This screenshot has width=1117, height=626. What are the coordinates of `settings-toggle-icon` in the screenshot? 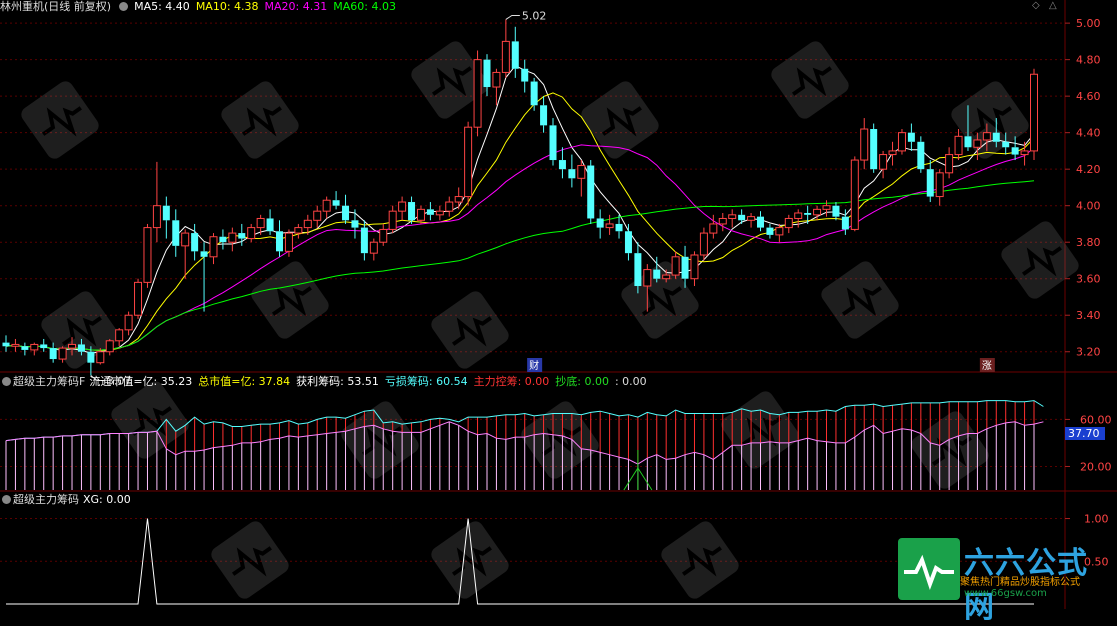 It's located at (124, 6).